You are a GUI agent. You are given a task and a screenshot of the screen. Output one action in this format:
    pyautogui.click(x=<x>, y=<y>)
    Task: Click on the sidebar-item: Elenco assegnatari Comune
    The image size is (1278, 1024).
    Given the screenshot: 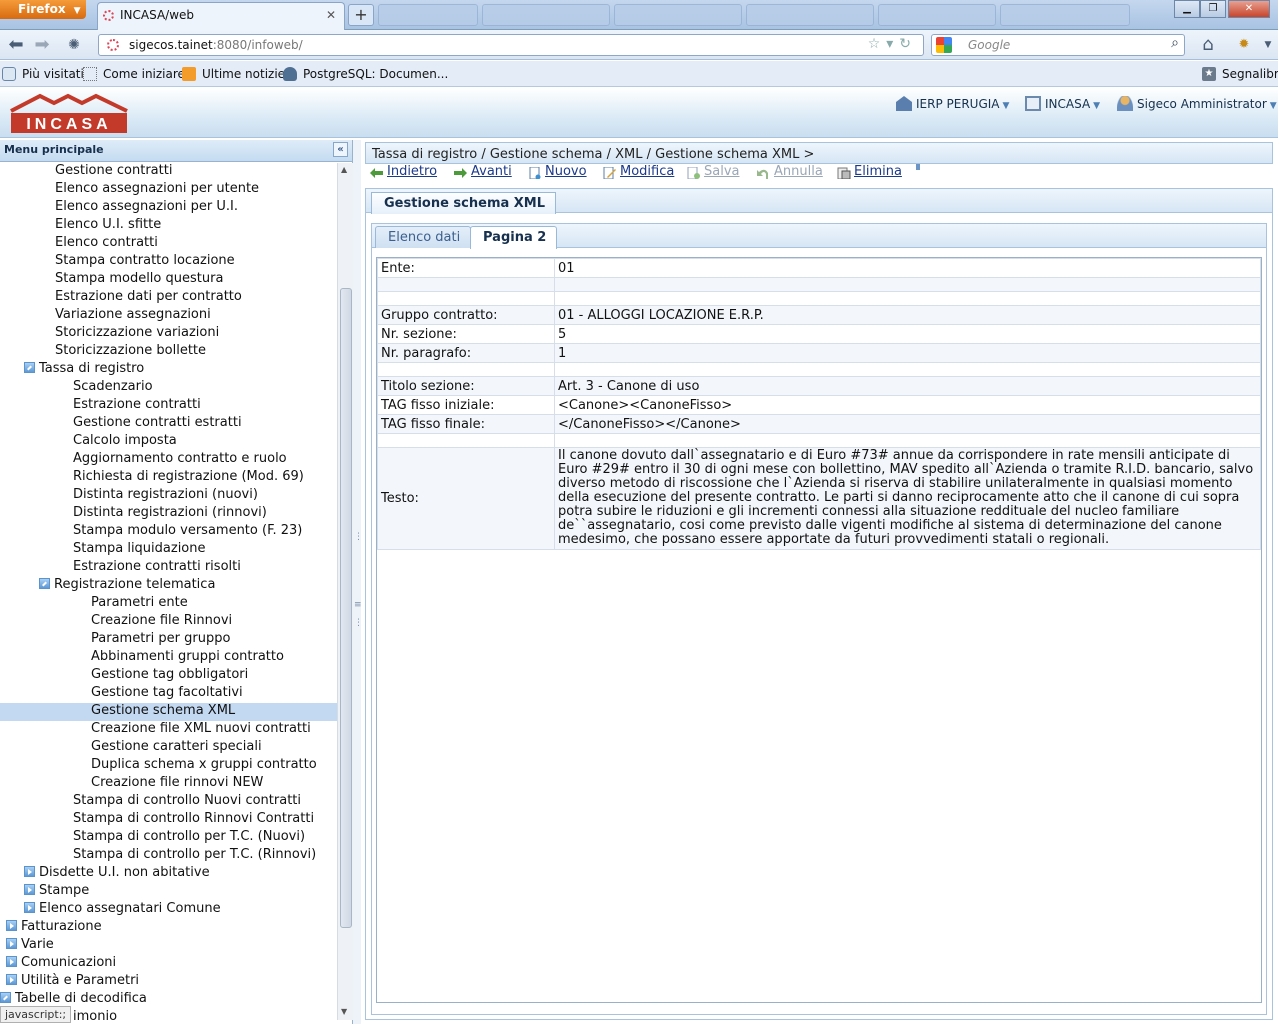 What is the action you would take?
    pyautogui.click(x=168, y=910)
    